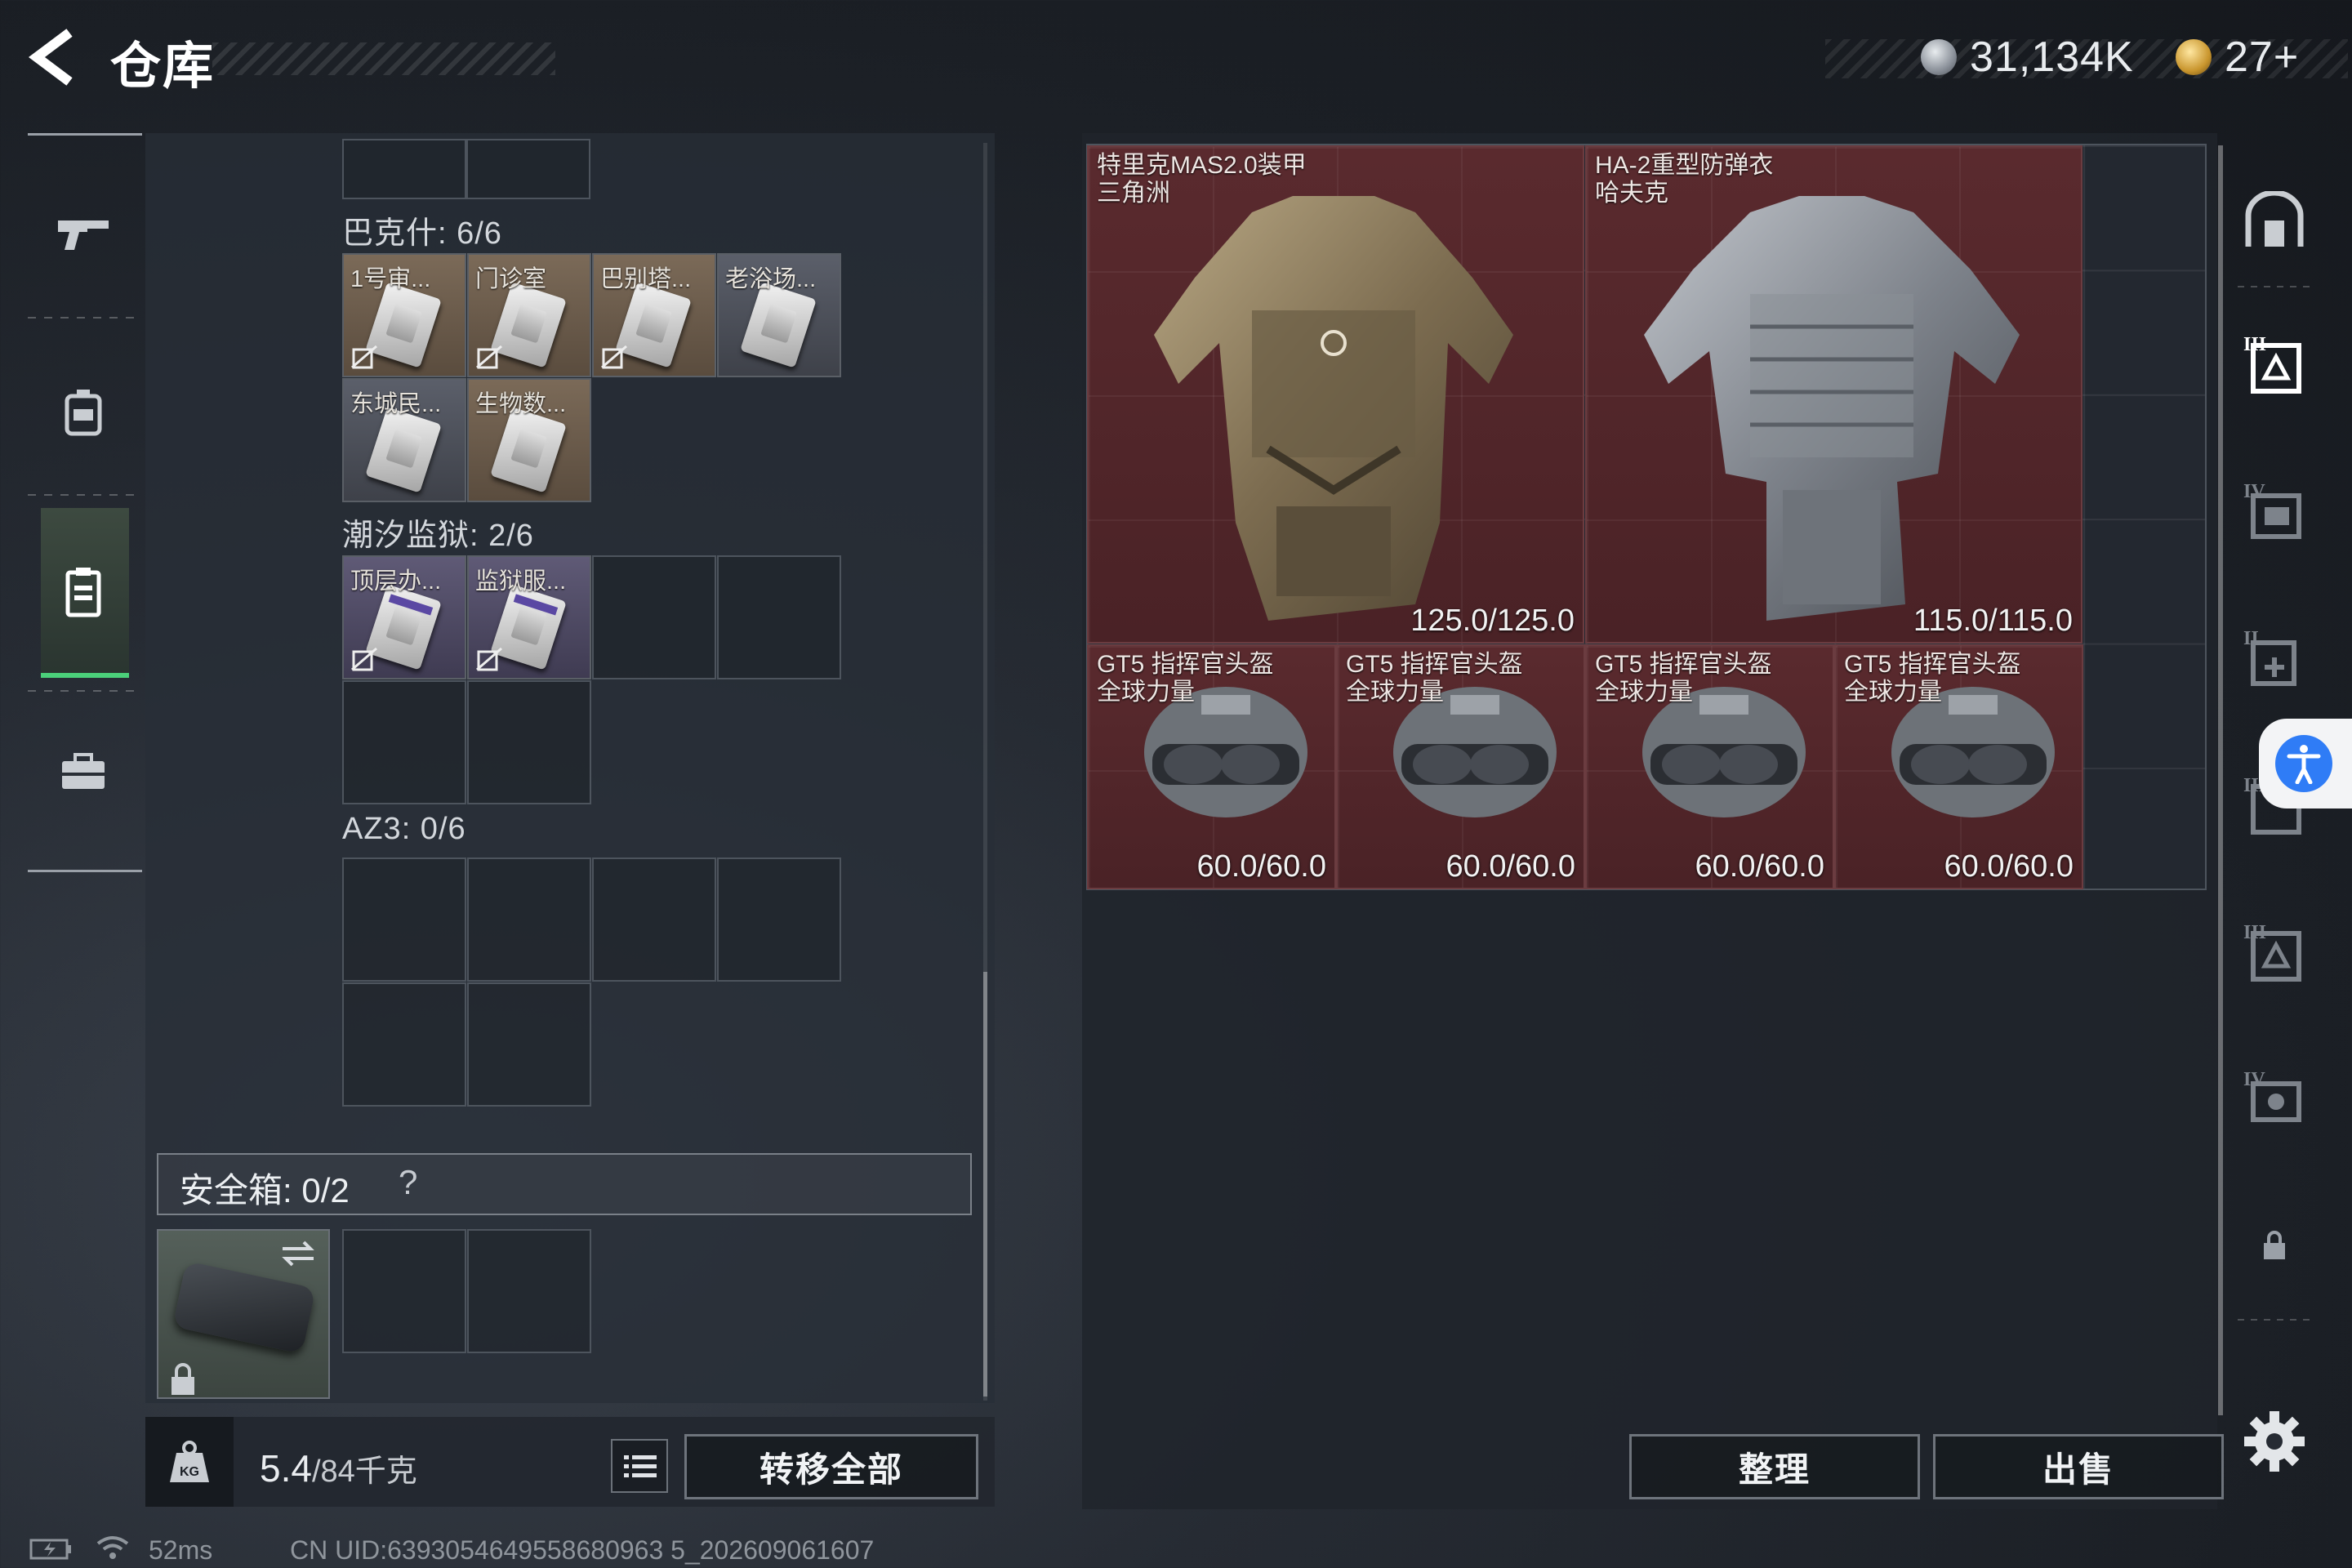 This screenshot has height=1568, width=2352. I want to click on armor-item: HA-2重型防弹衣 哈夫克 115.0/115.0, so click(1834, 394).